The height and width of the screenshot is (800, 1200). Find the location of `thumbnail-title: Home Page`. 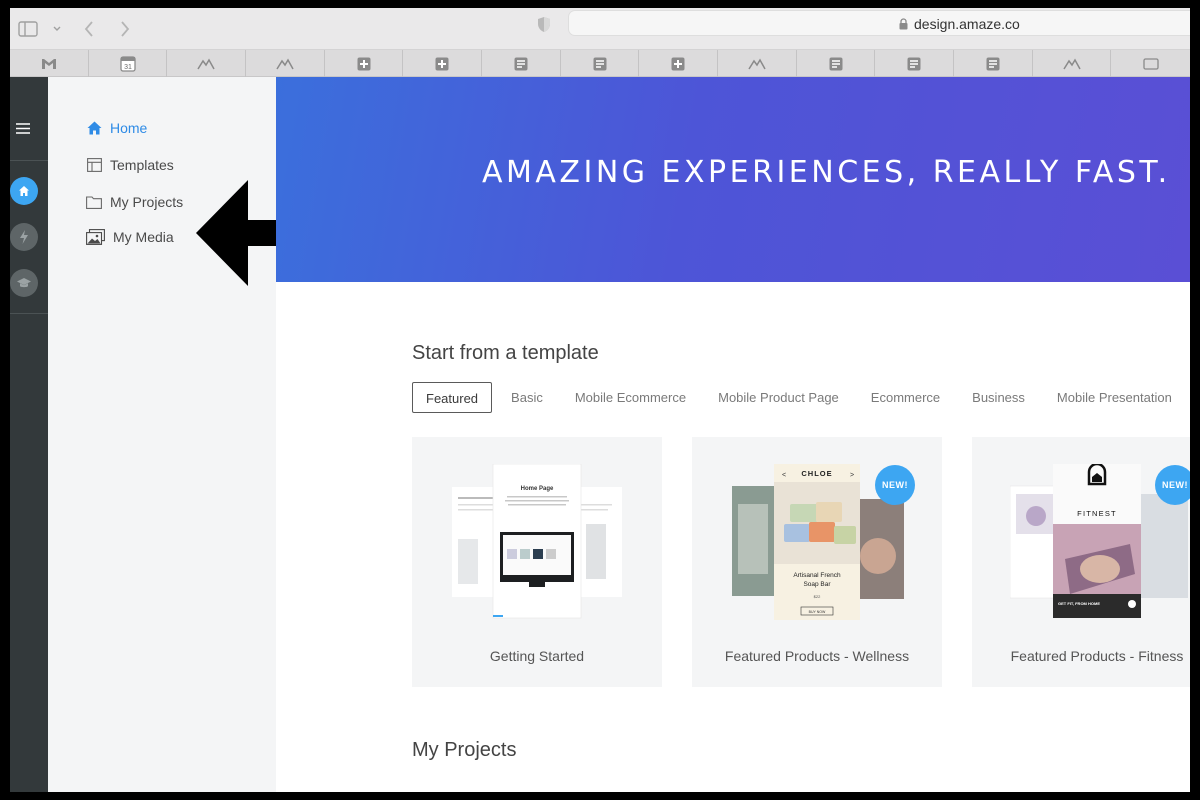

thumbnail-title: Home Page is located at coordinates (537, 489).